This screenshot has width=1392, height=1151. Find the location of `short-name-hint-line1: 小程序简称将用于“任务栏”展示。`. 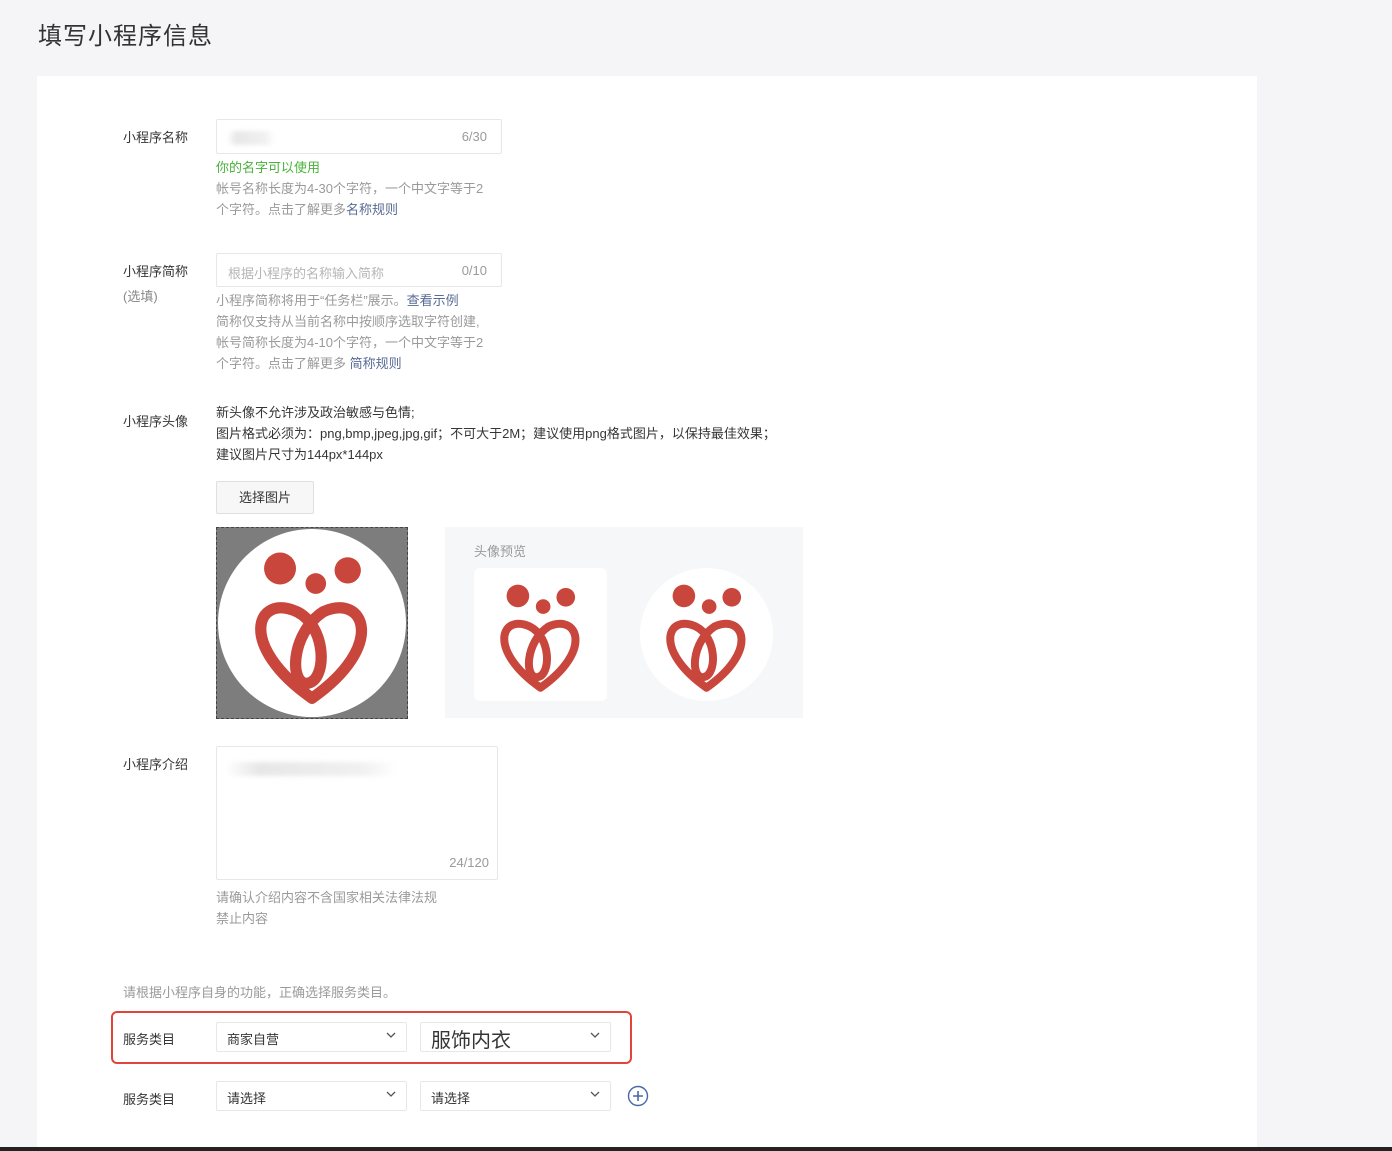

short-name-hint-line1: 小程序简称将用于“任务栏”展示。 is located at coordinates (311, 300).